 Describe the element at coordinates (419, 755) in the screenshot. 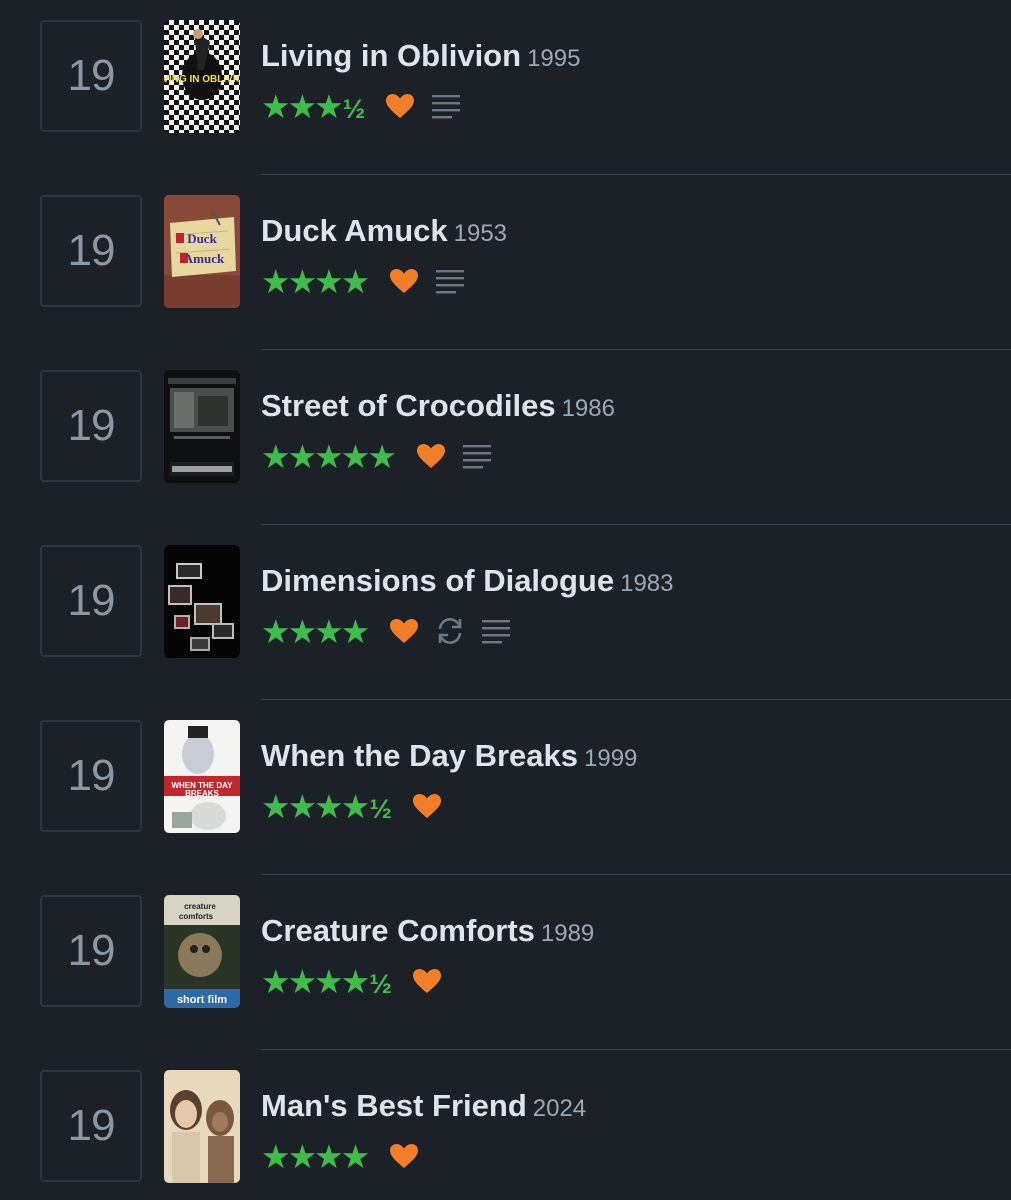

I see `film-title: When the Day Breaks` at that location.